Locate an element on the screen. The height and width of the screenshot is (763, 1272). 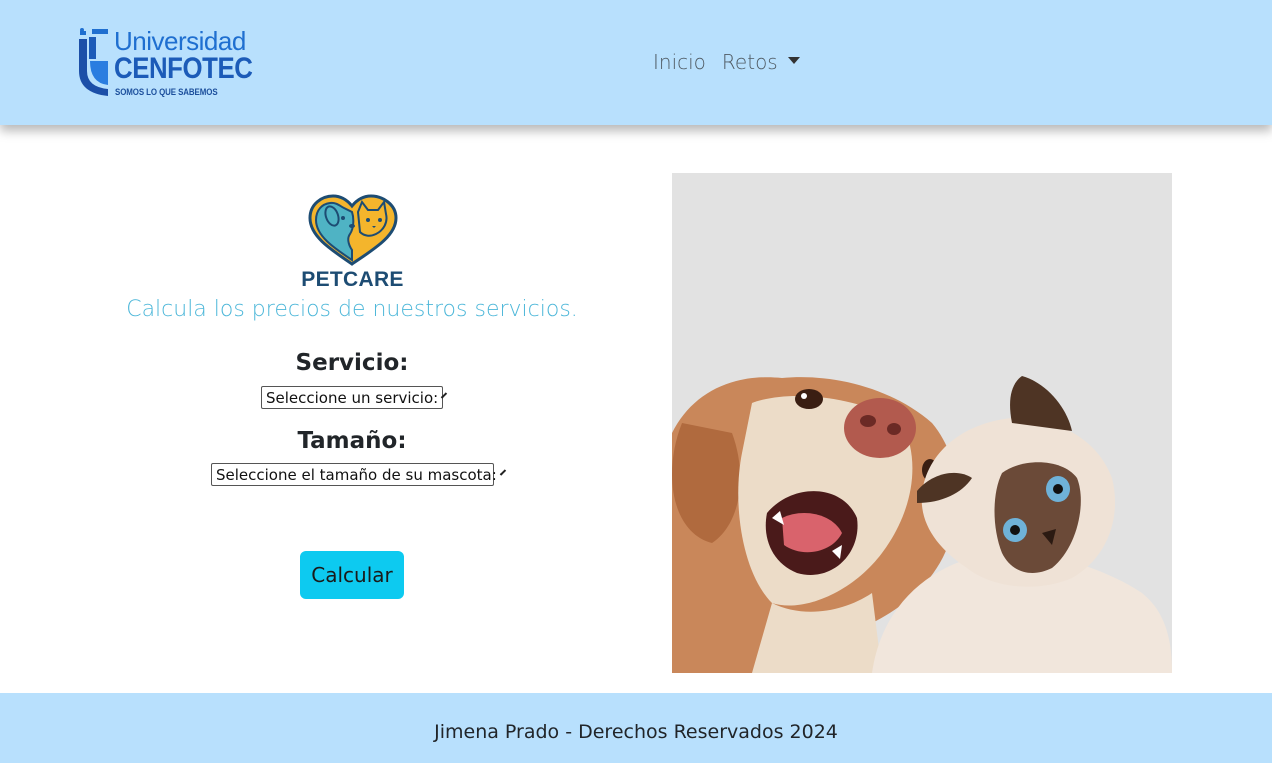
footer: Jimena Prado - Derechos Reservados 2024 is located at coordinates (636, 728).